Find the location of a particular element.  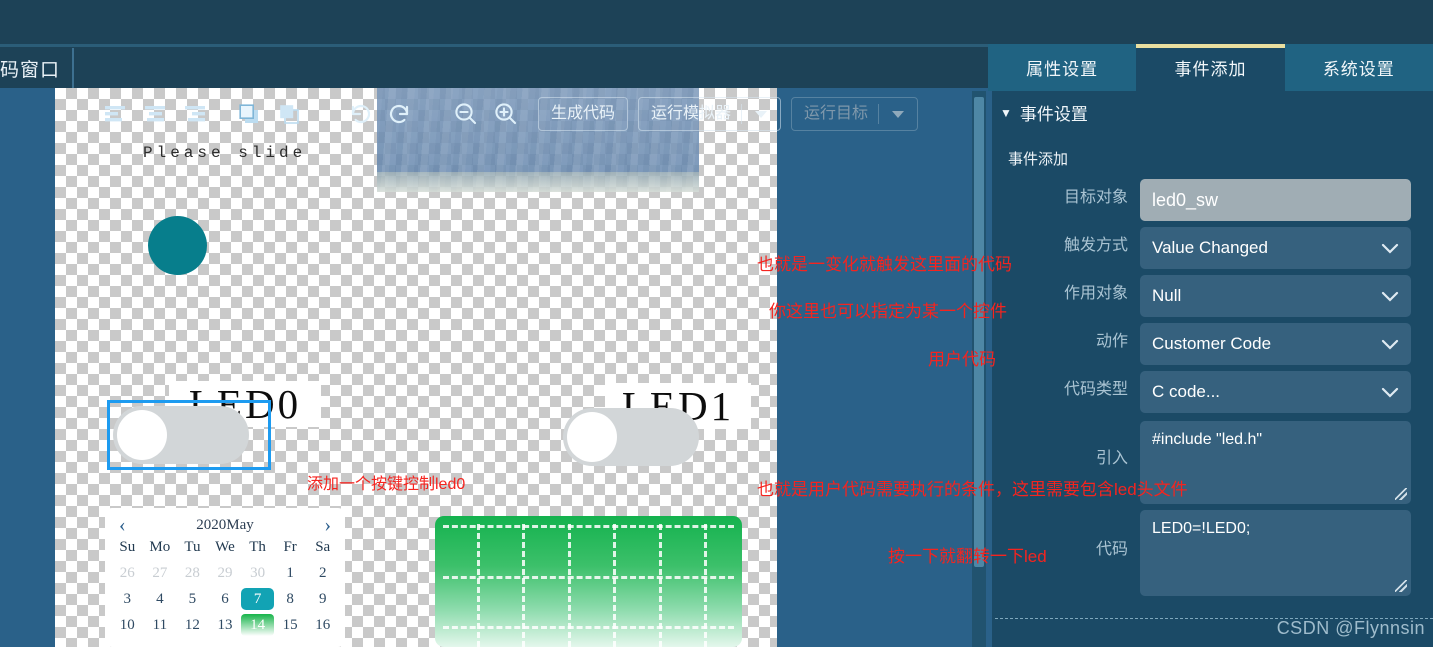

annotation-include-note: 也就是用户代码需要执行的条件，这里需要包含led头文件 is located at coordinates (972, 489).